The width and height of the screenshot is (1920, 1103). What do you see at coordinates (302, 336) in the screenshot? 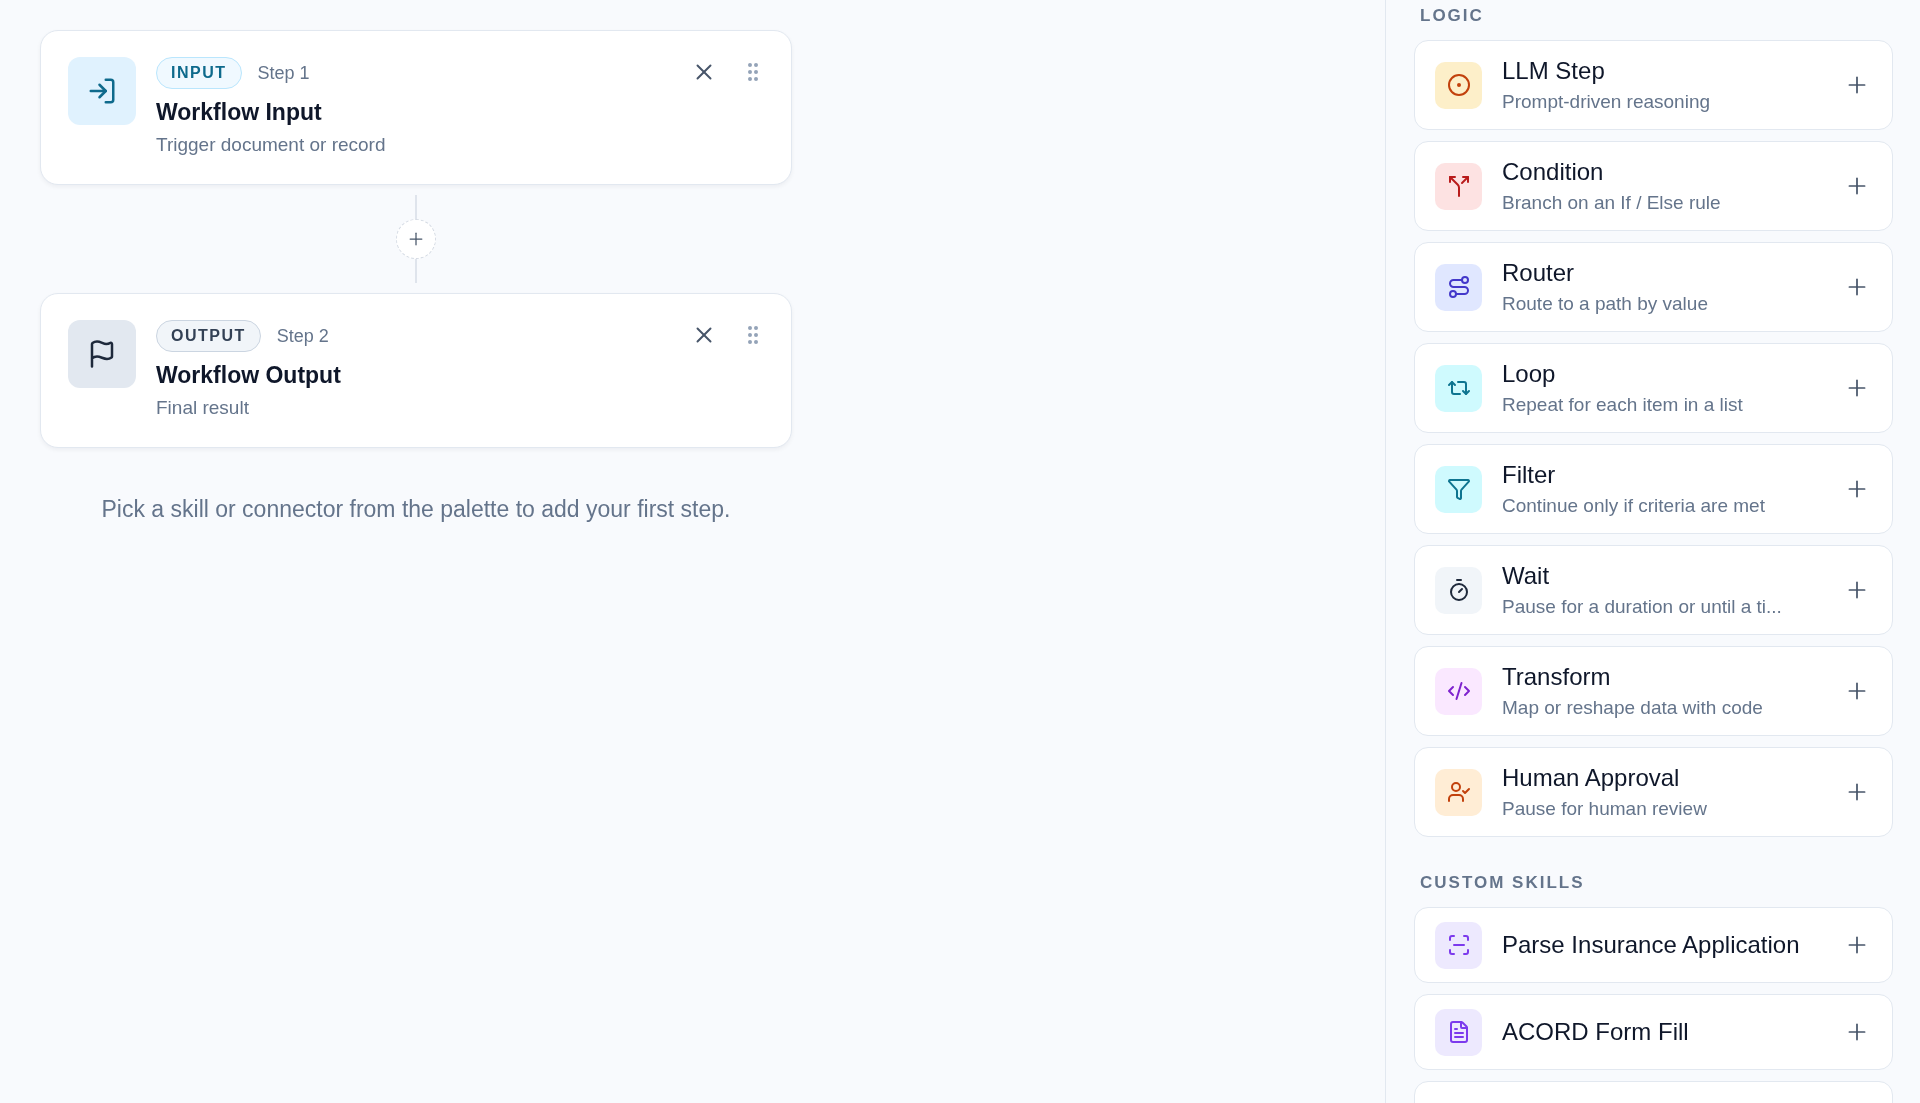
I see `step-number: Step 2` at bounding box center [302, 336].